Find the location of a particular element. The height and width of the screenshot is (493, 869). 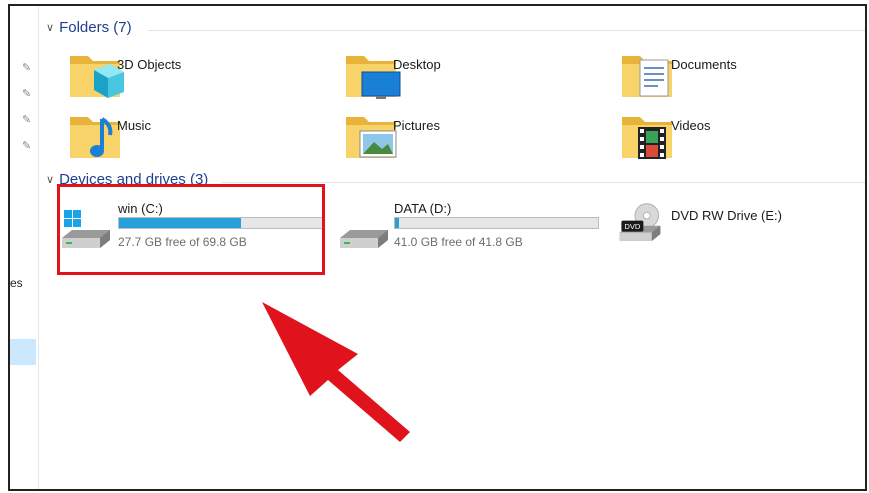

folders-group-header: ∨ Folders (7) is located at coordinates (89, 27).